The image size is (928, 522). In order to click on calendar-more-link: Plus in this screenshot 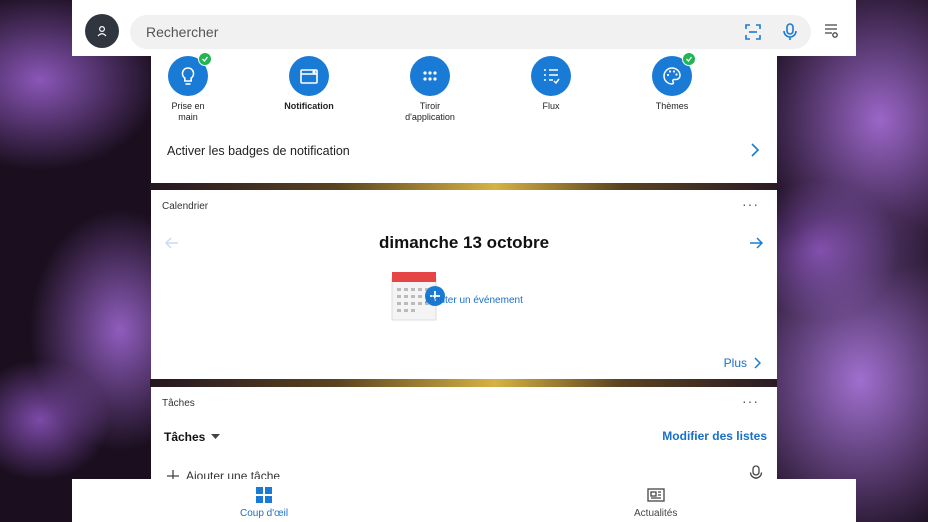, I will do `click(742, 363)`.